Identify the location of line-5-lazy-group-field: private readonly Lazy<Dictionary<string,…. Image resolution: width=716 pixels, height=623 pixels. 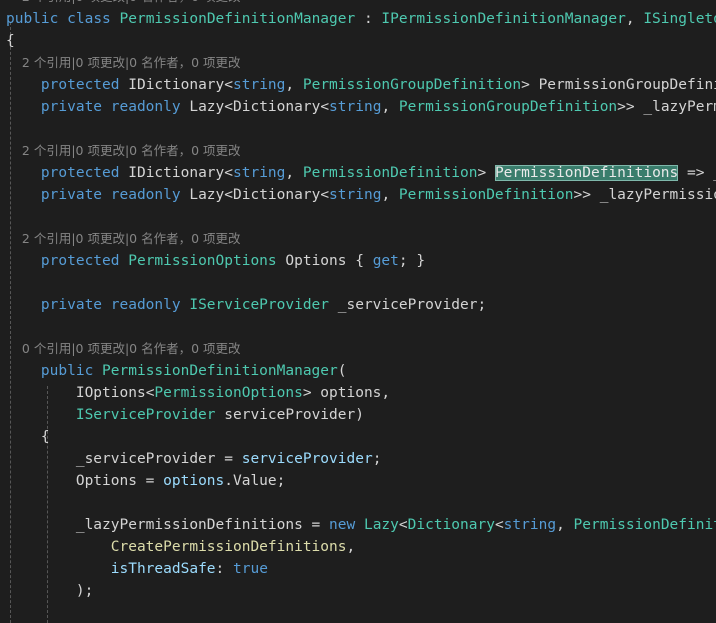
(358, 107).